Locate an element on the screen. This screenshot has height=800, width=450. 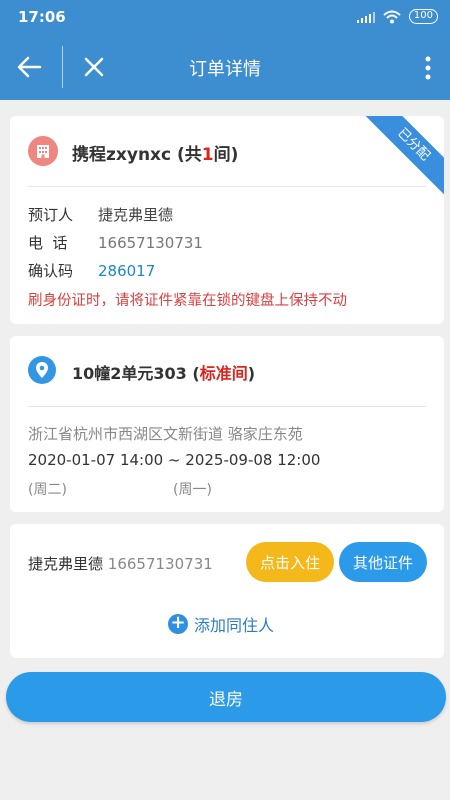
guest-info: 捷克弗里德 16657130731 is located at coordinates (120, 563).